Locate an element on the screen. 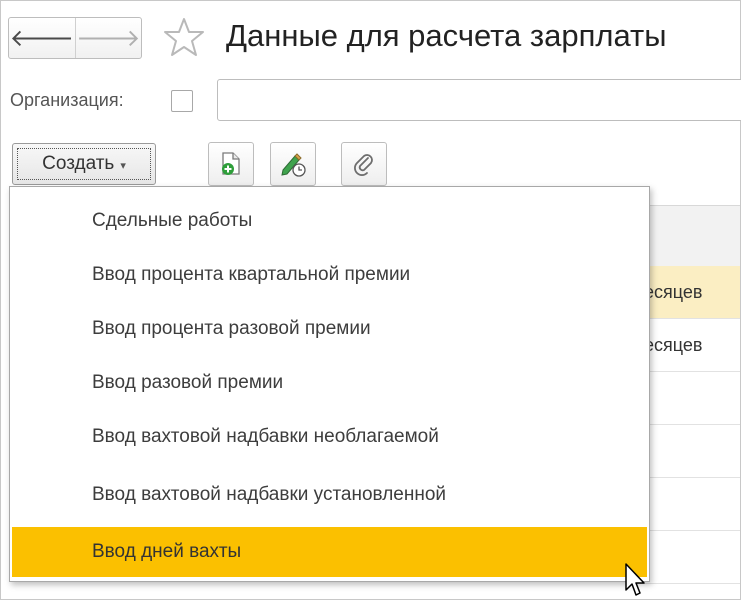  star-outline-icon is located at coordinates (184, 37).